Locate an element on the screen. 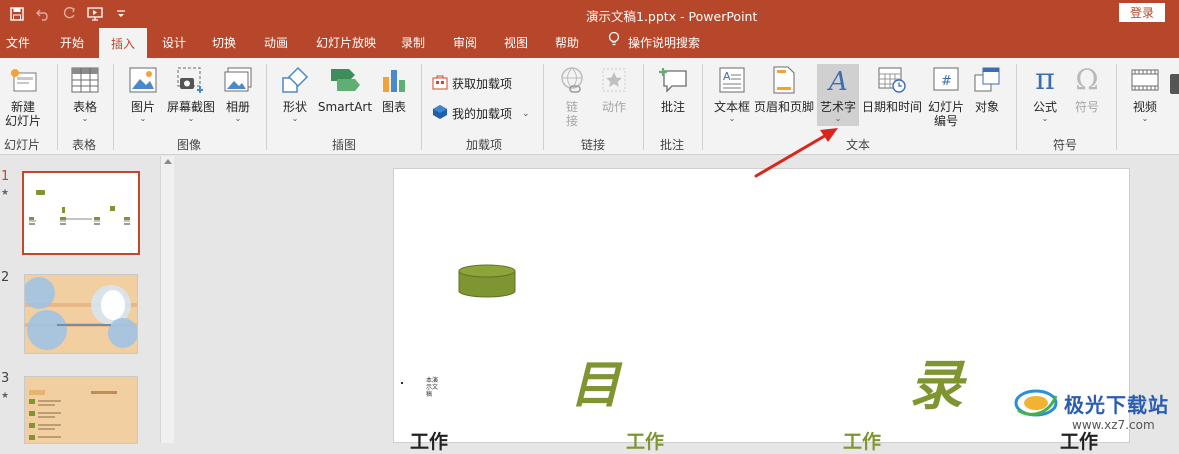 This screenshot has width=1179, height=454. symbol-button: Ω 符号 is located at coordinates (1087, 89).